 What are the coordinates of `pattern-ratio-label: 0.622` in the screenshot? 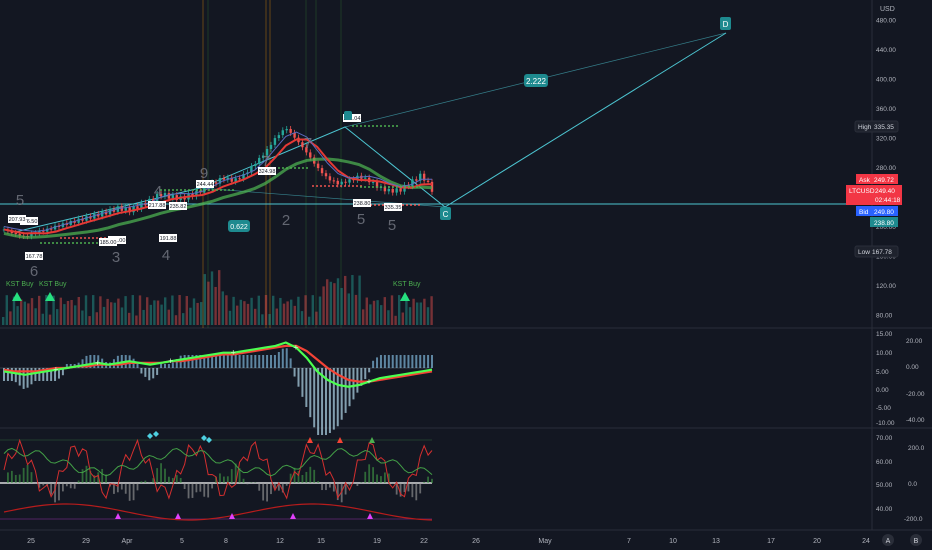 It's located at (239, 226).